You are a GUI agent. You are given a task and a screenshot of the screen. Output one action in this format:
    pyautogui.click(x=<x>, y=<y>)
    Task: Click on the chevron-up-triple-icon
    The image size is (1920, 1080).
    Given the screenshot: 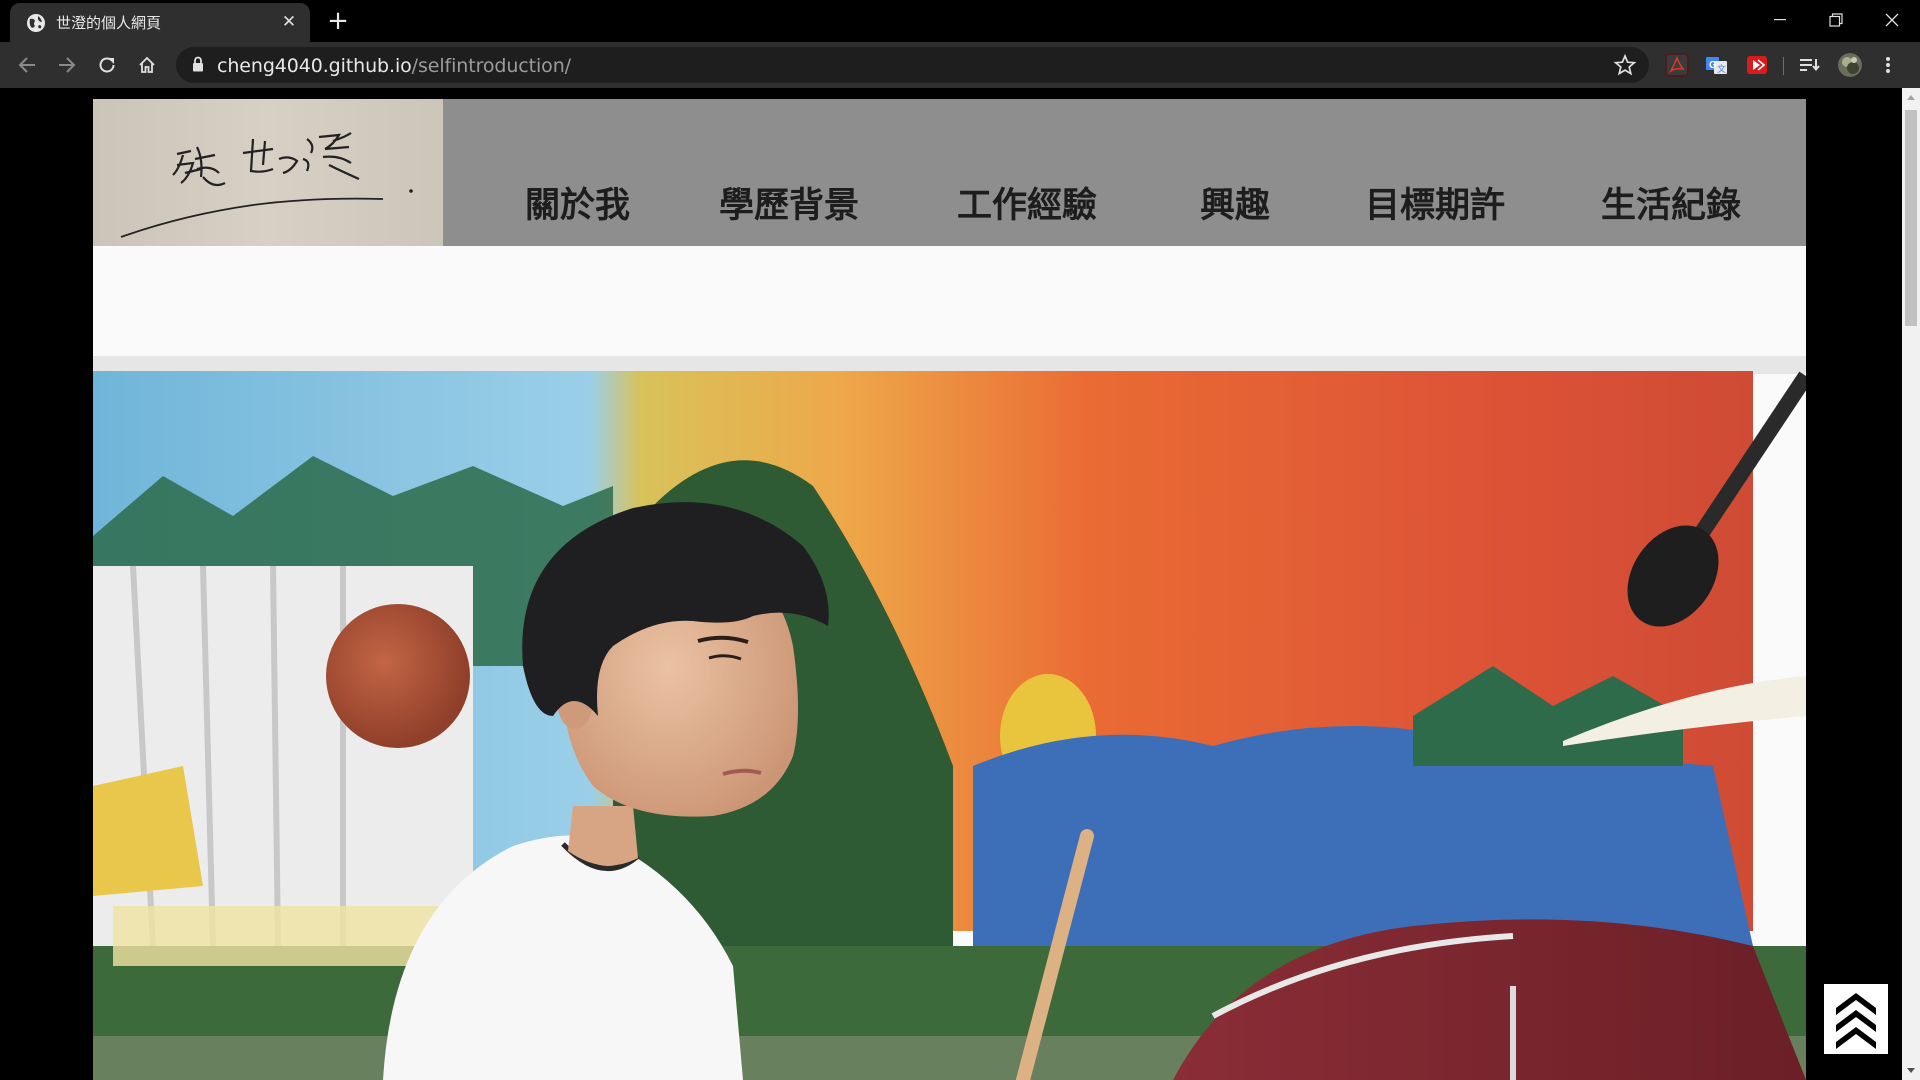 What is the action you would take?
    pyautogui.click(x=1856, y=1021)
    